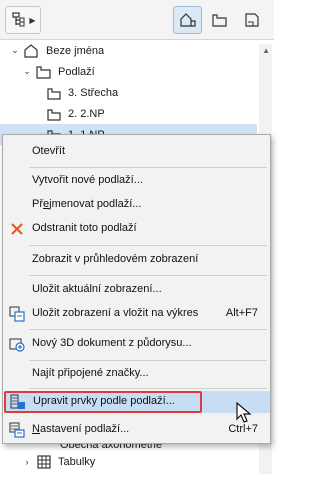 This screenshot has width=320, height=481. Describe the element at coordinates (31, 50) in the screenshot. I see `house-icon` at that location.